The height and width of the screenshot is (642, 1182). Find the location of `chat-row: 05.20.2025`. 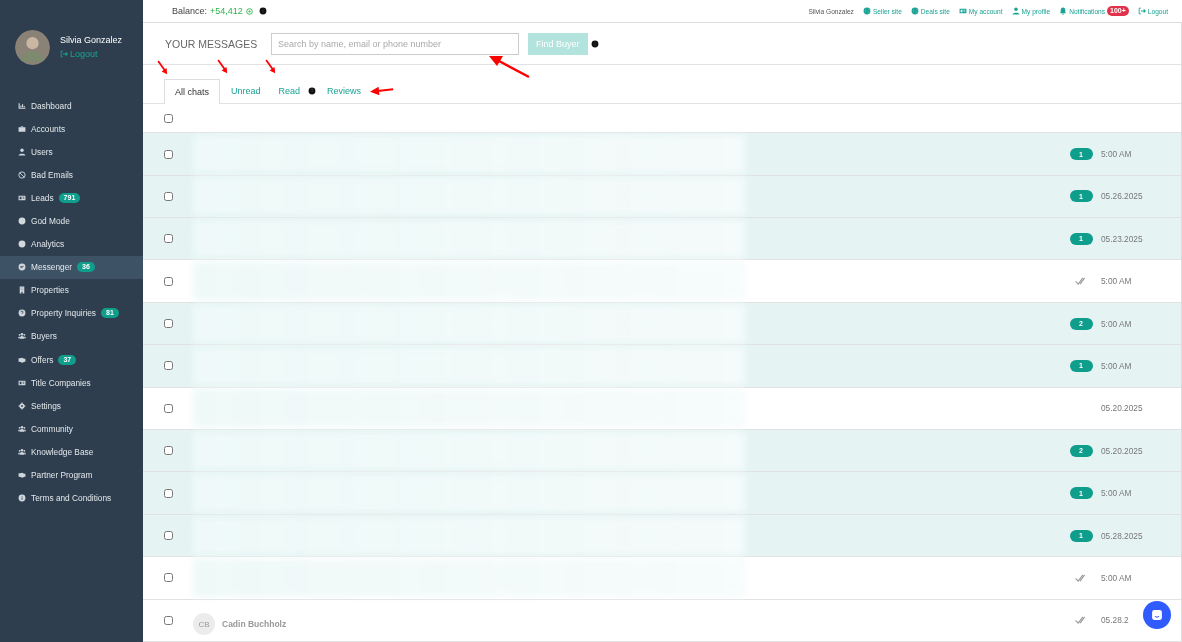

chat-row: 05.20.2025 is located at coordinates (662, 409).